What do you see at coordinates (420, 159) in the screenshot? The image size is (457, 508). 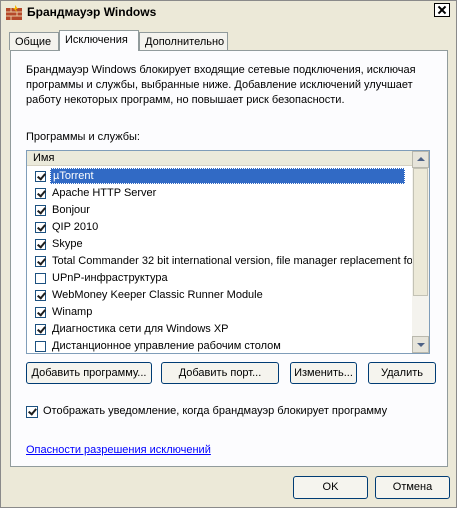 I see `scroll-up-arrow-icon` at bounding box center [420, 159].